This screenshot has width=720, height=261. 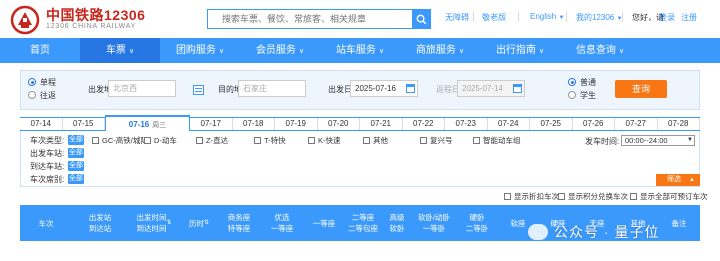 I want to click on date-tab: 07-24, so click(x=509, y=124).